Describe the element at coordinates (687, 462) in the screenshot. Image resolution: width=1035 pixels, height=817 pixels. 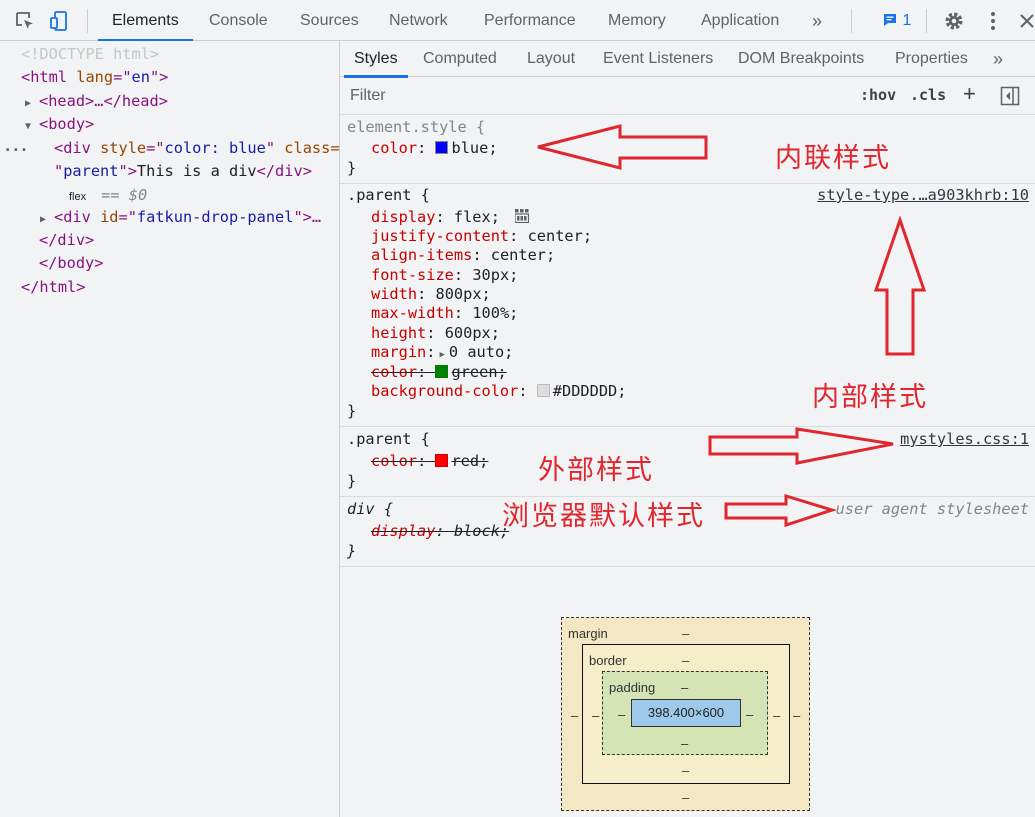
I see `rule-parent-external: .parent { mystyles.css:1 color: red; }` at that location.